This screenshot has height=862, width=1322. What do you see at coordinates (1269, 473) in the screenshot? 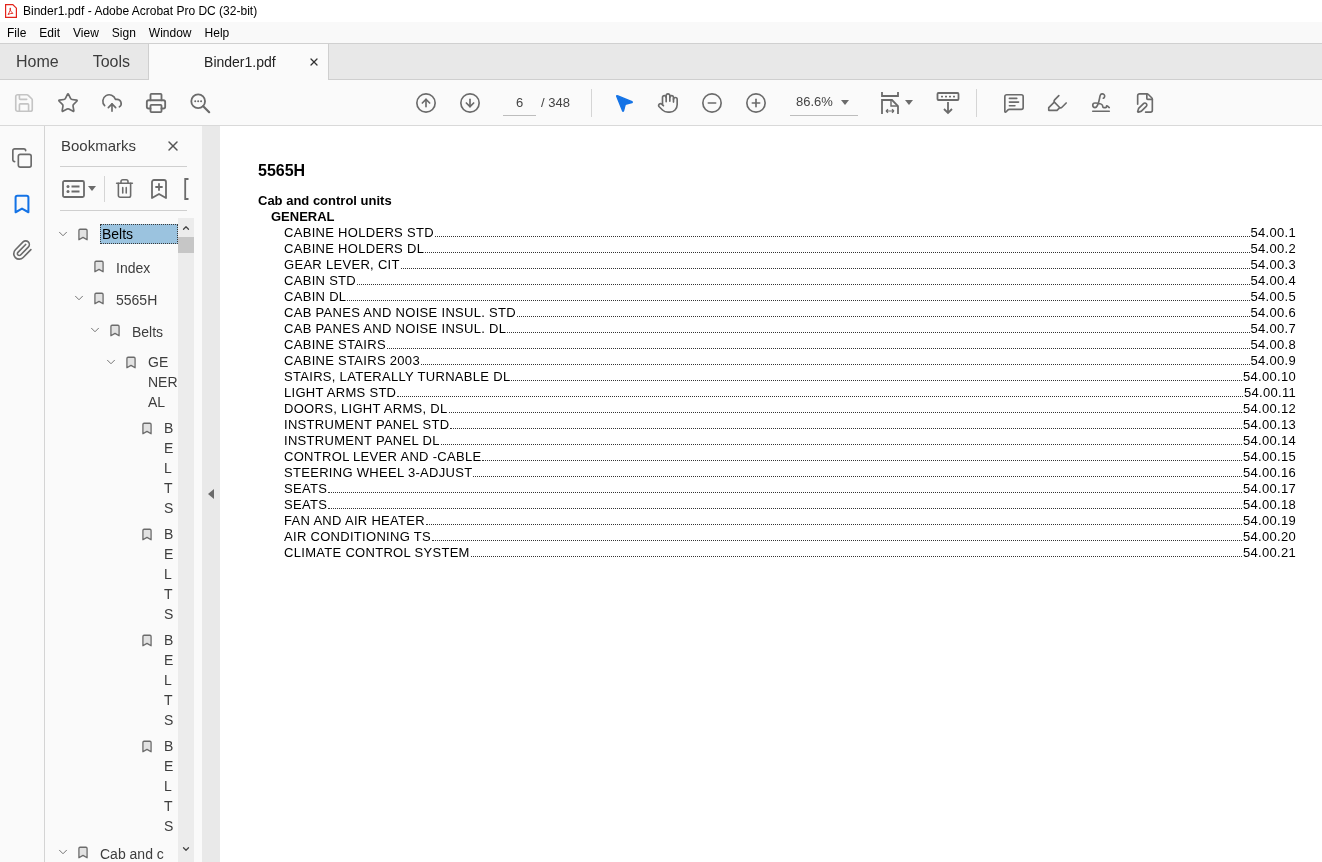
I see `toc-page-number: 54.00.16` at bounding box center [1269, 473].